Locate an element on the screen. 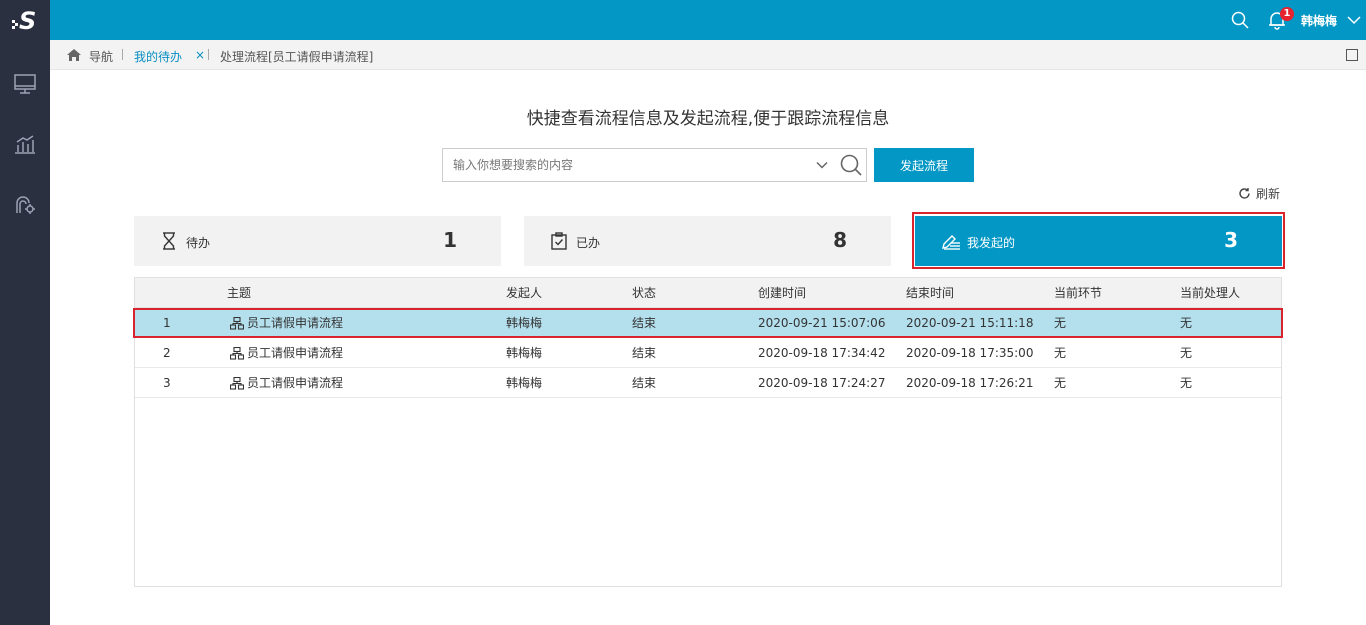 This screenshot has width=1366, height=625. card-count: 8 is located at coordinates (840, 240).